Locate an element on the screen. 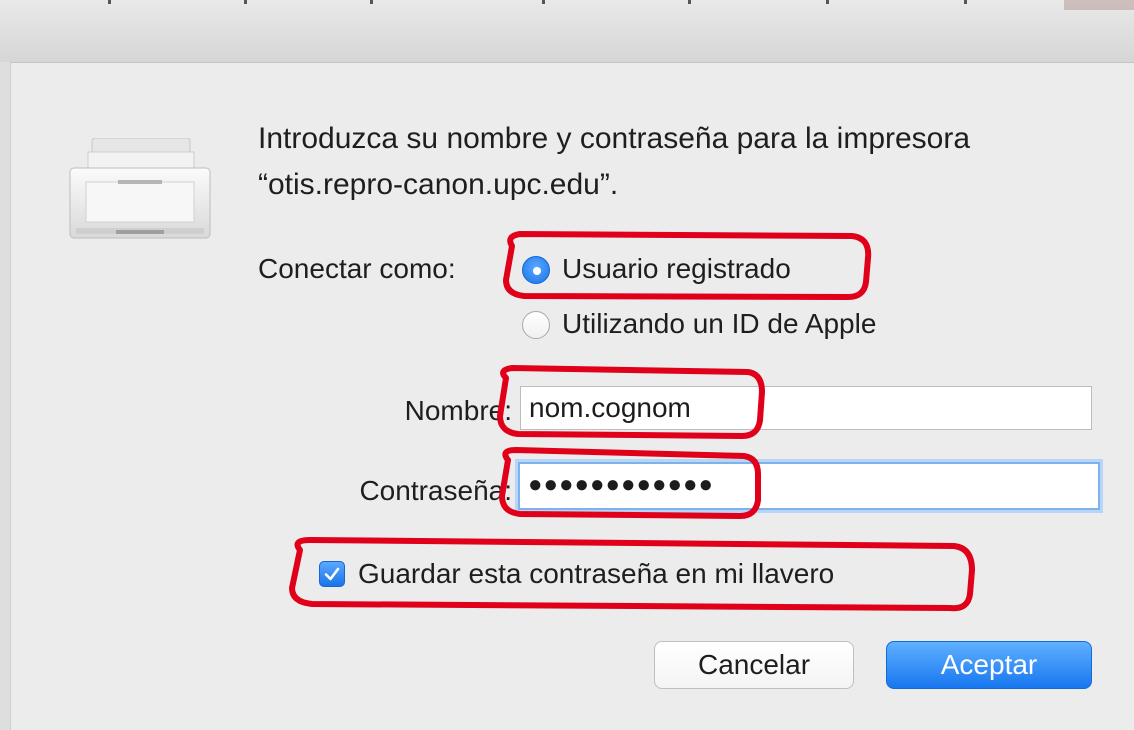 This screenshot has width=1134, height=730. remember-password-label: Guardar esta contraseña en mi llavero is located at coordinates (596, 574).